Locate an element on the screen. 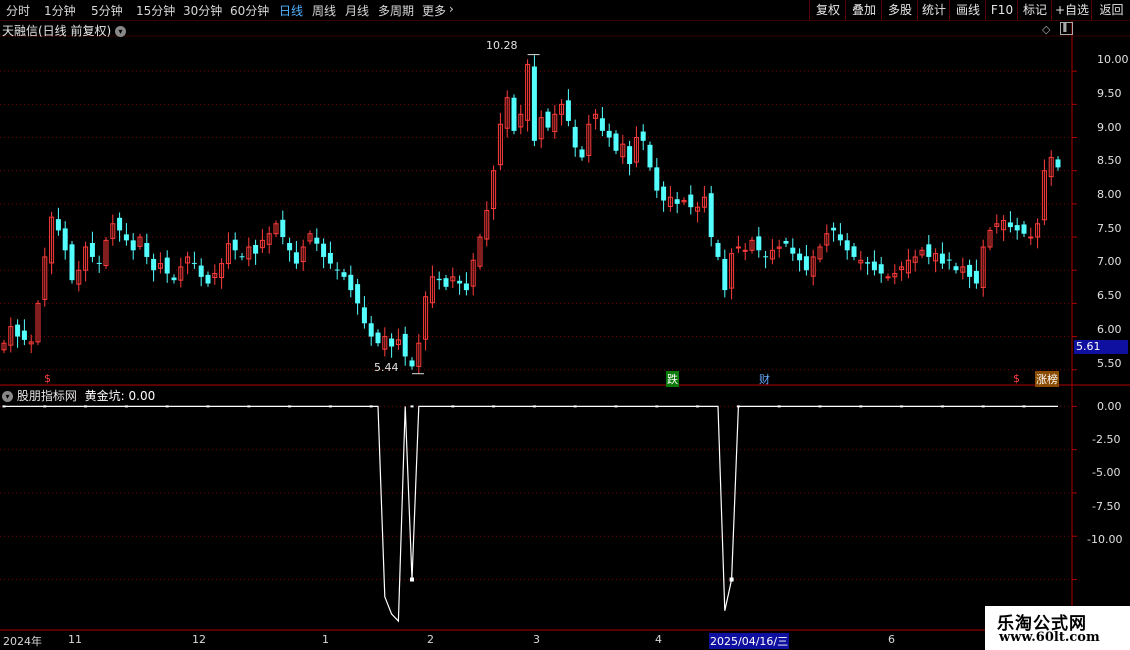 The image size is (1130, 650). panel-toggle-icon: ▌ is located at coordinates (1066, 28).